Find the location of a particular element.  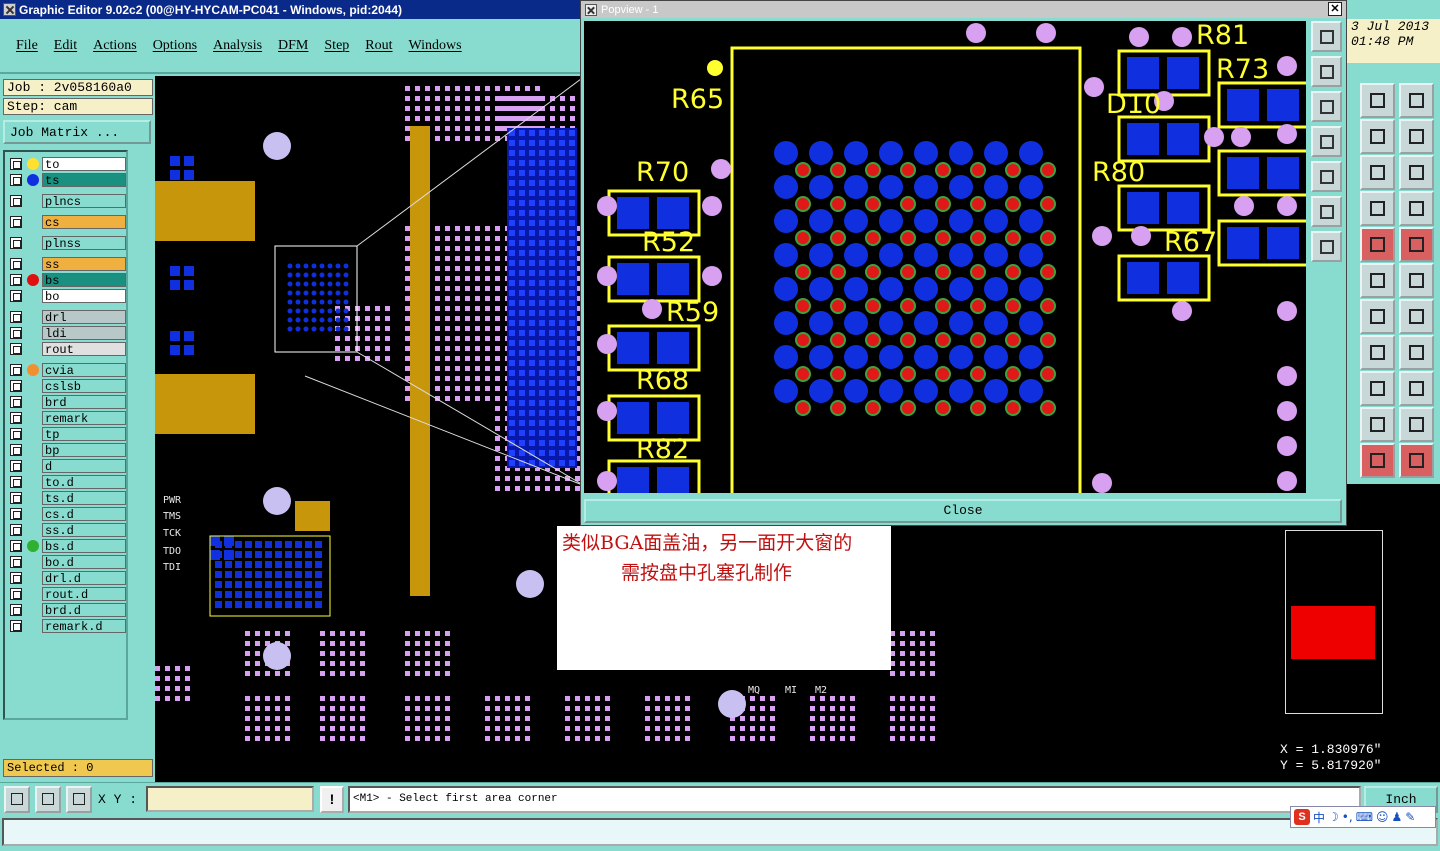

layer-row: rout.d is located at coordinates (67, 594).